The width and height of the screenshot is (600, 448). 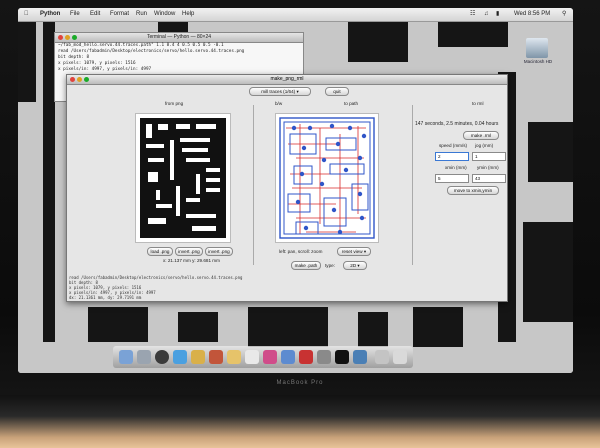 I want to click on png-traces-image, so click(x=183, y=178).